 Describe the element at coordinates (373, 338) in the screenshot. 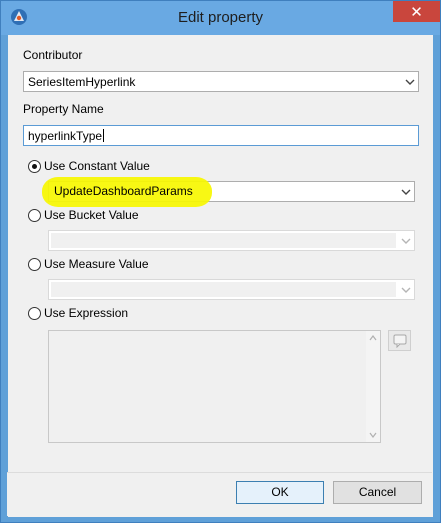

I see `scroll-up-icon` at that location.